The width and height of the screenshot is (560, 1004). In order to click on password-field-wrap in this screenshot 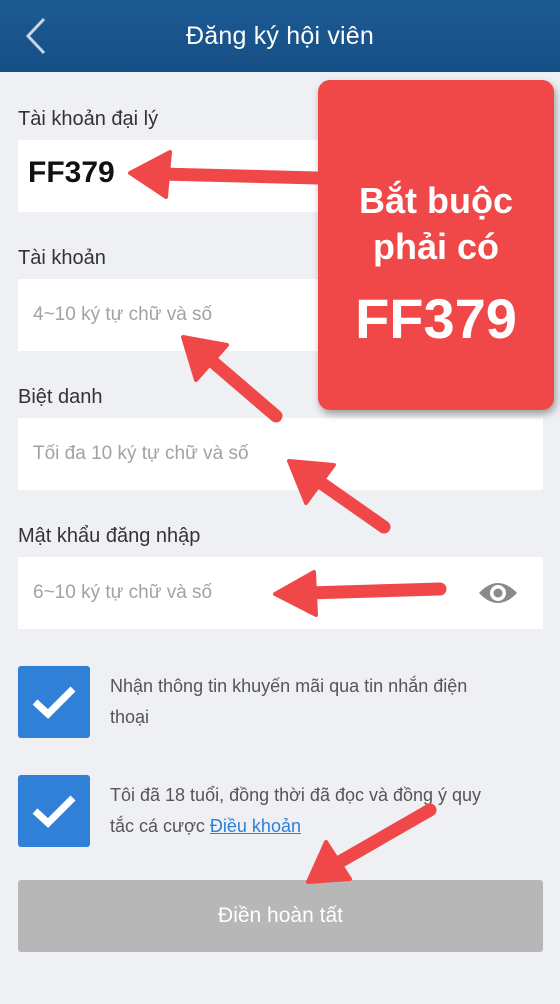, I will do `click(280, 593)`.